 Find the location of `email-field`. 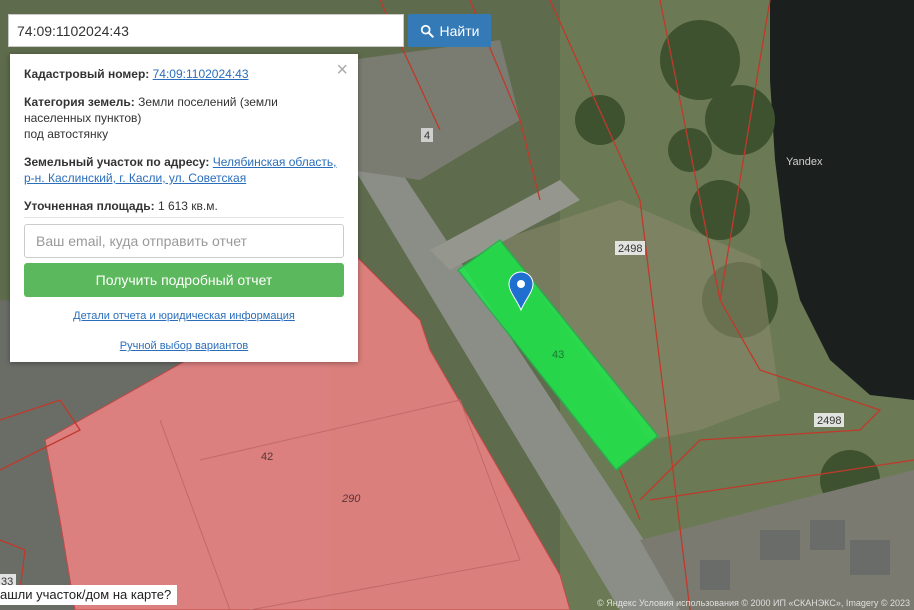

email-field is located at coordinates (184, 241).